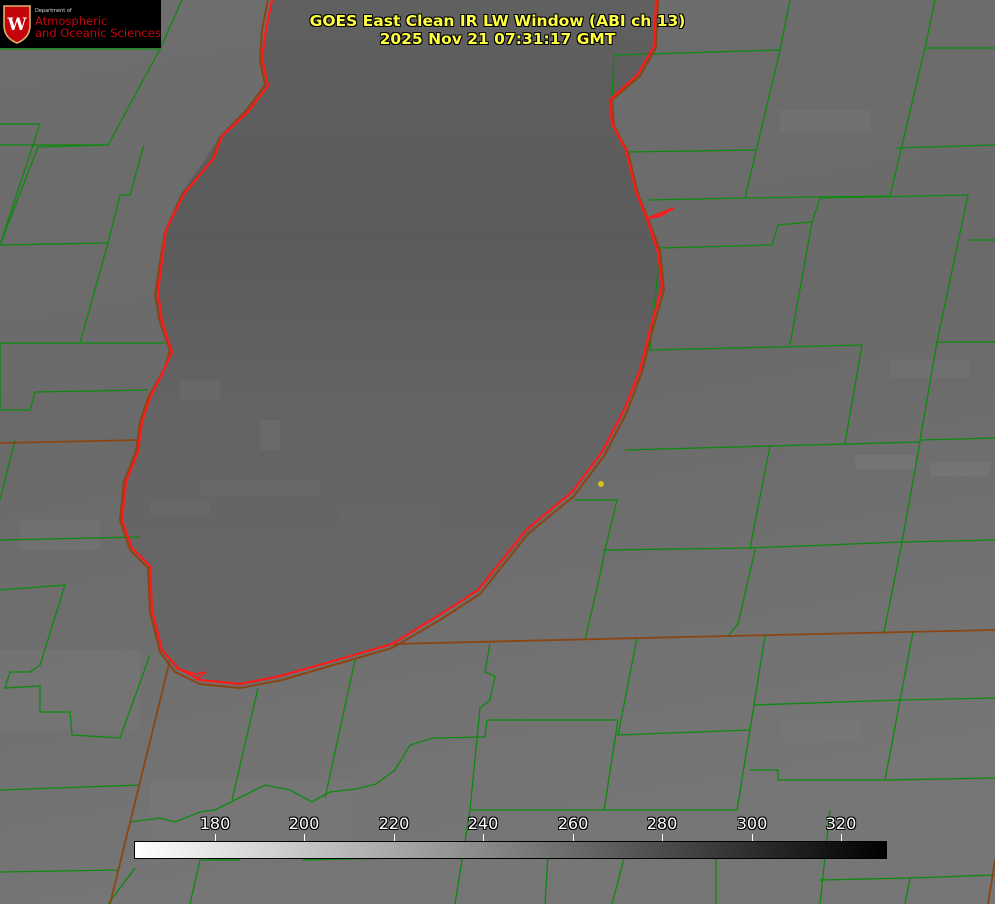  What do you see at coordinates (841, 823) in the screenshot?
I see `colorbar-tick-label: 320` at bounding box center [841, 823].